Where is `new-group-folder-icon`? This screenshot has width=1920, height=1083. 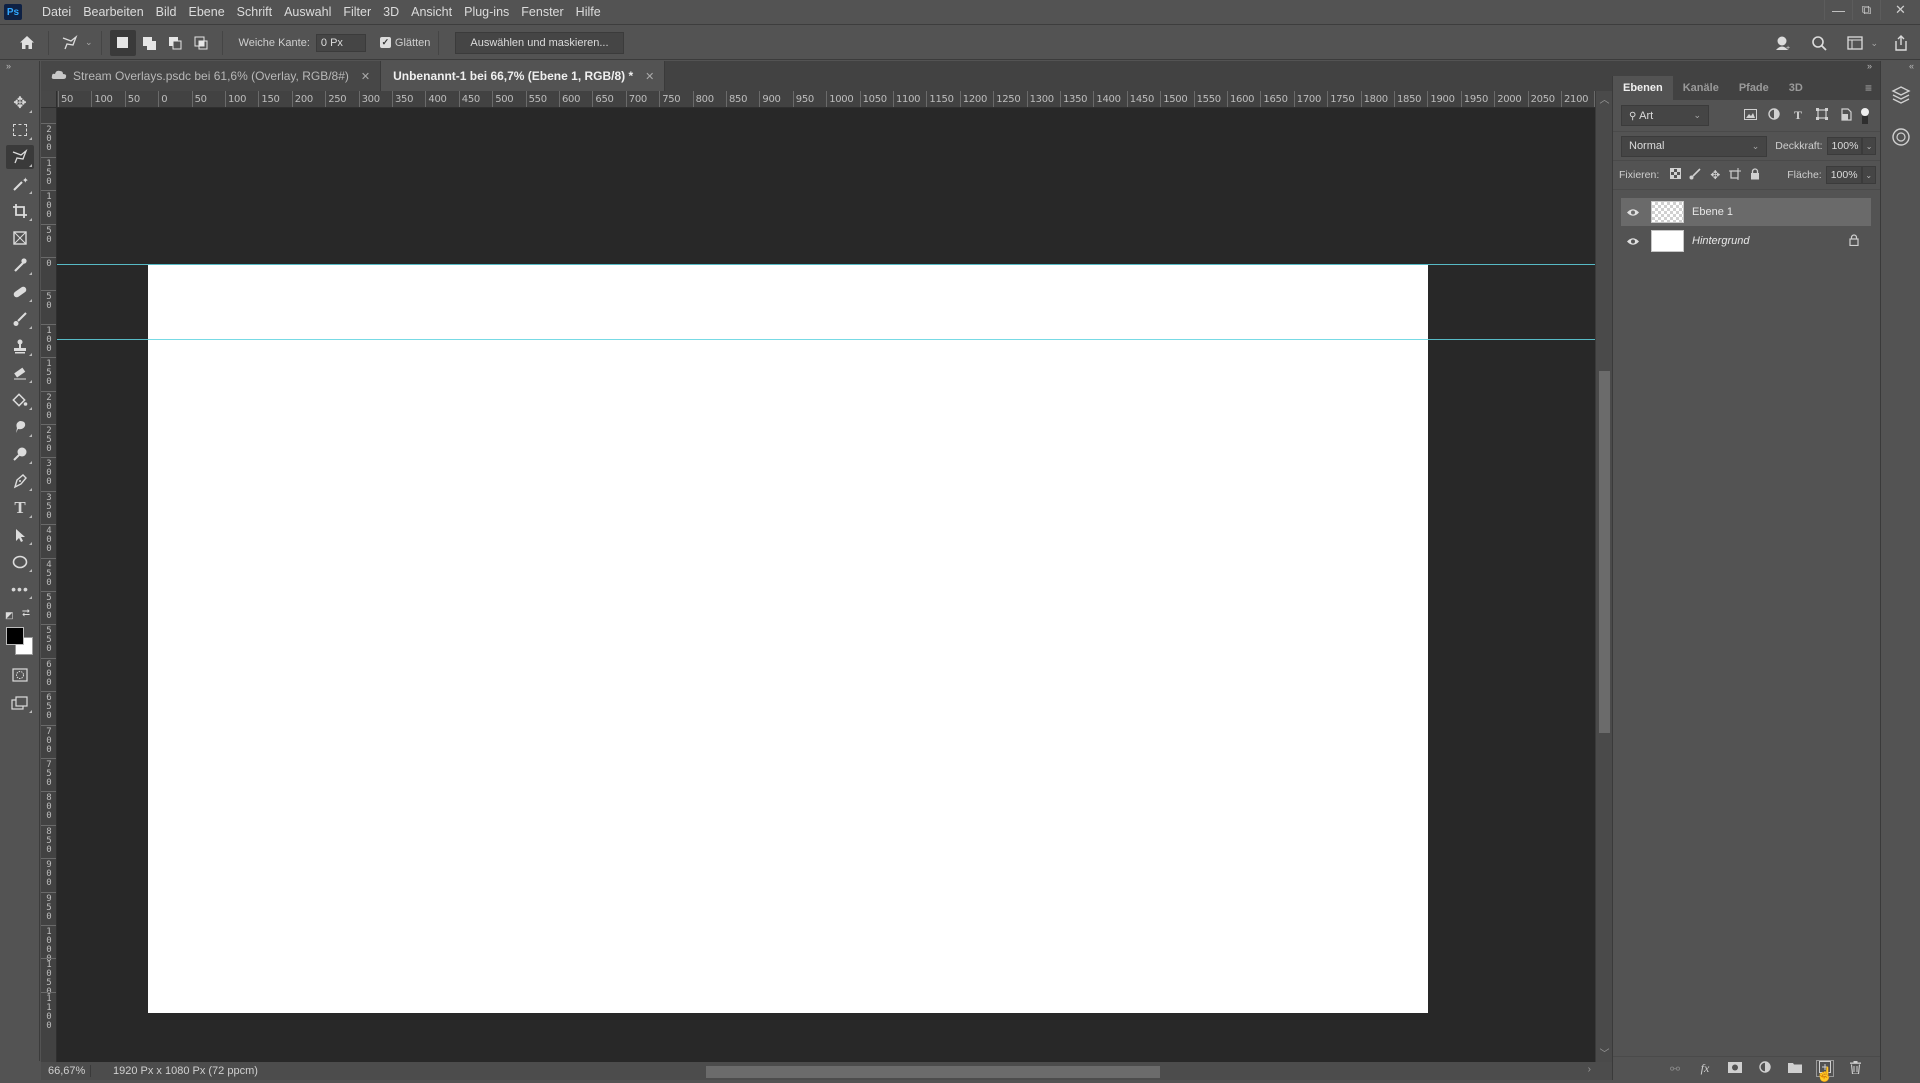
new-group-folder-icon is located at coordinates (1795, 1069).